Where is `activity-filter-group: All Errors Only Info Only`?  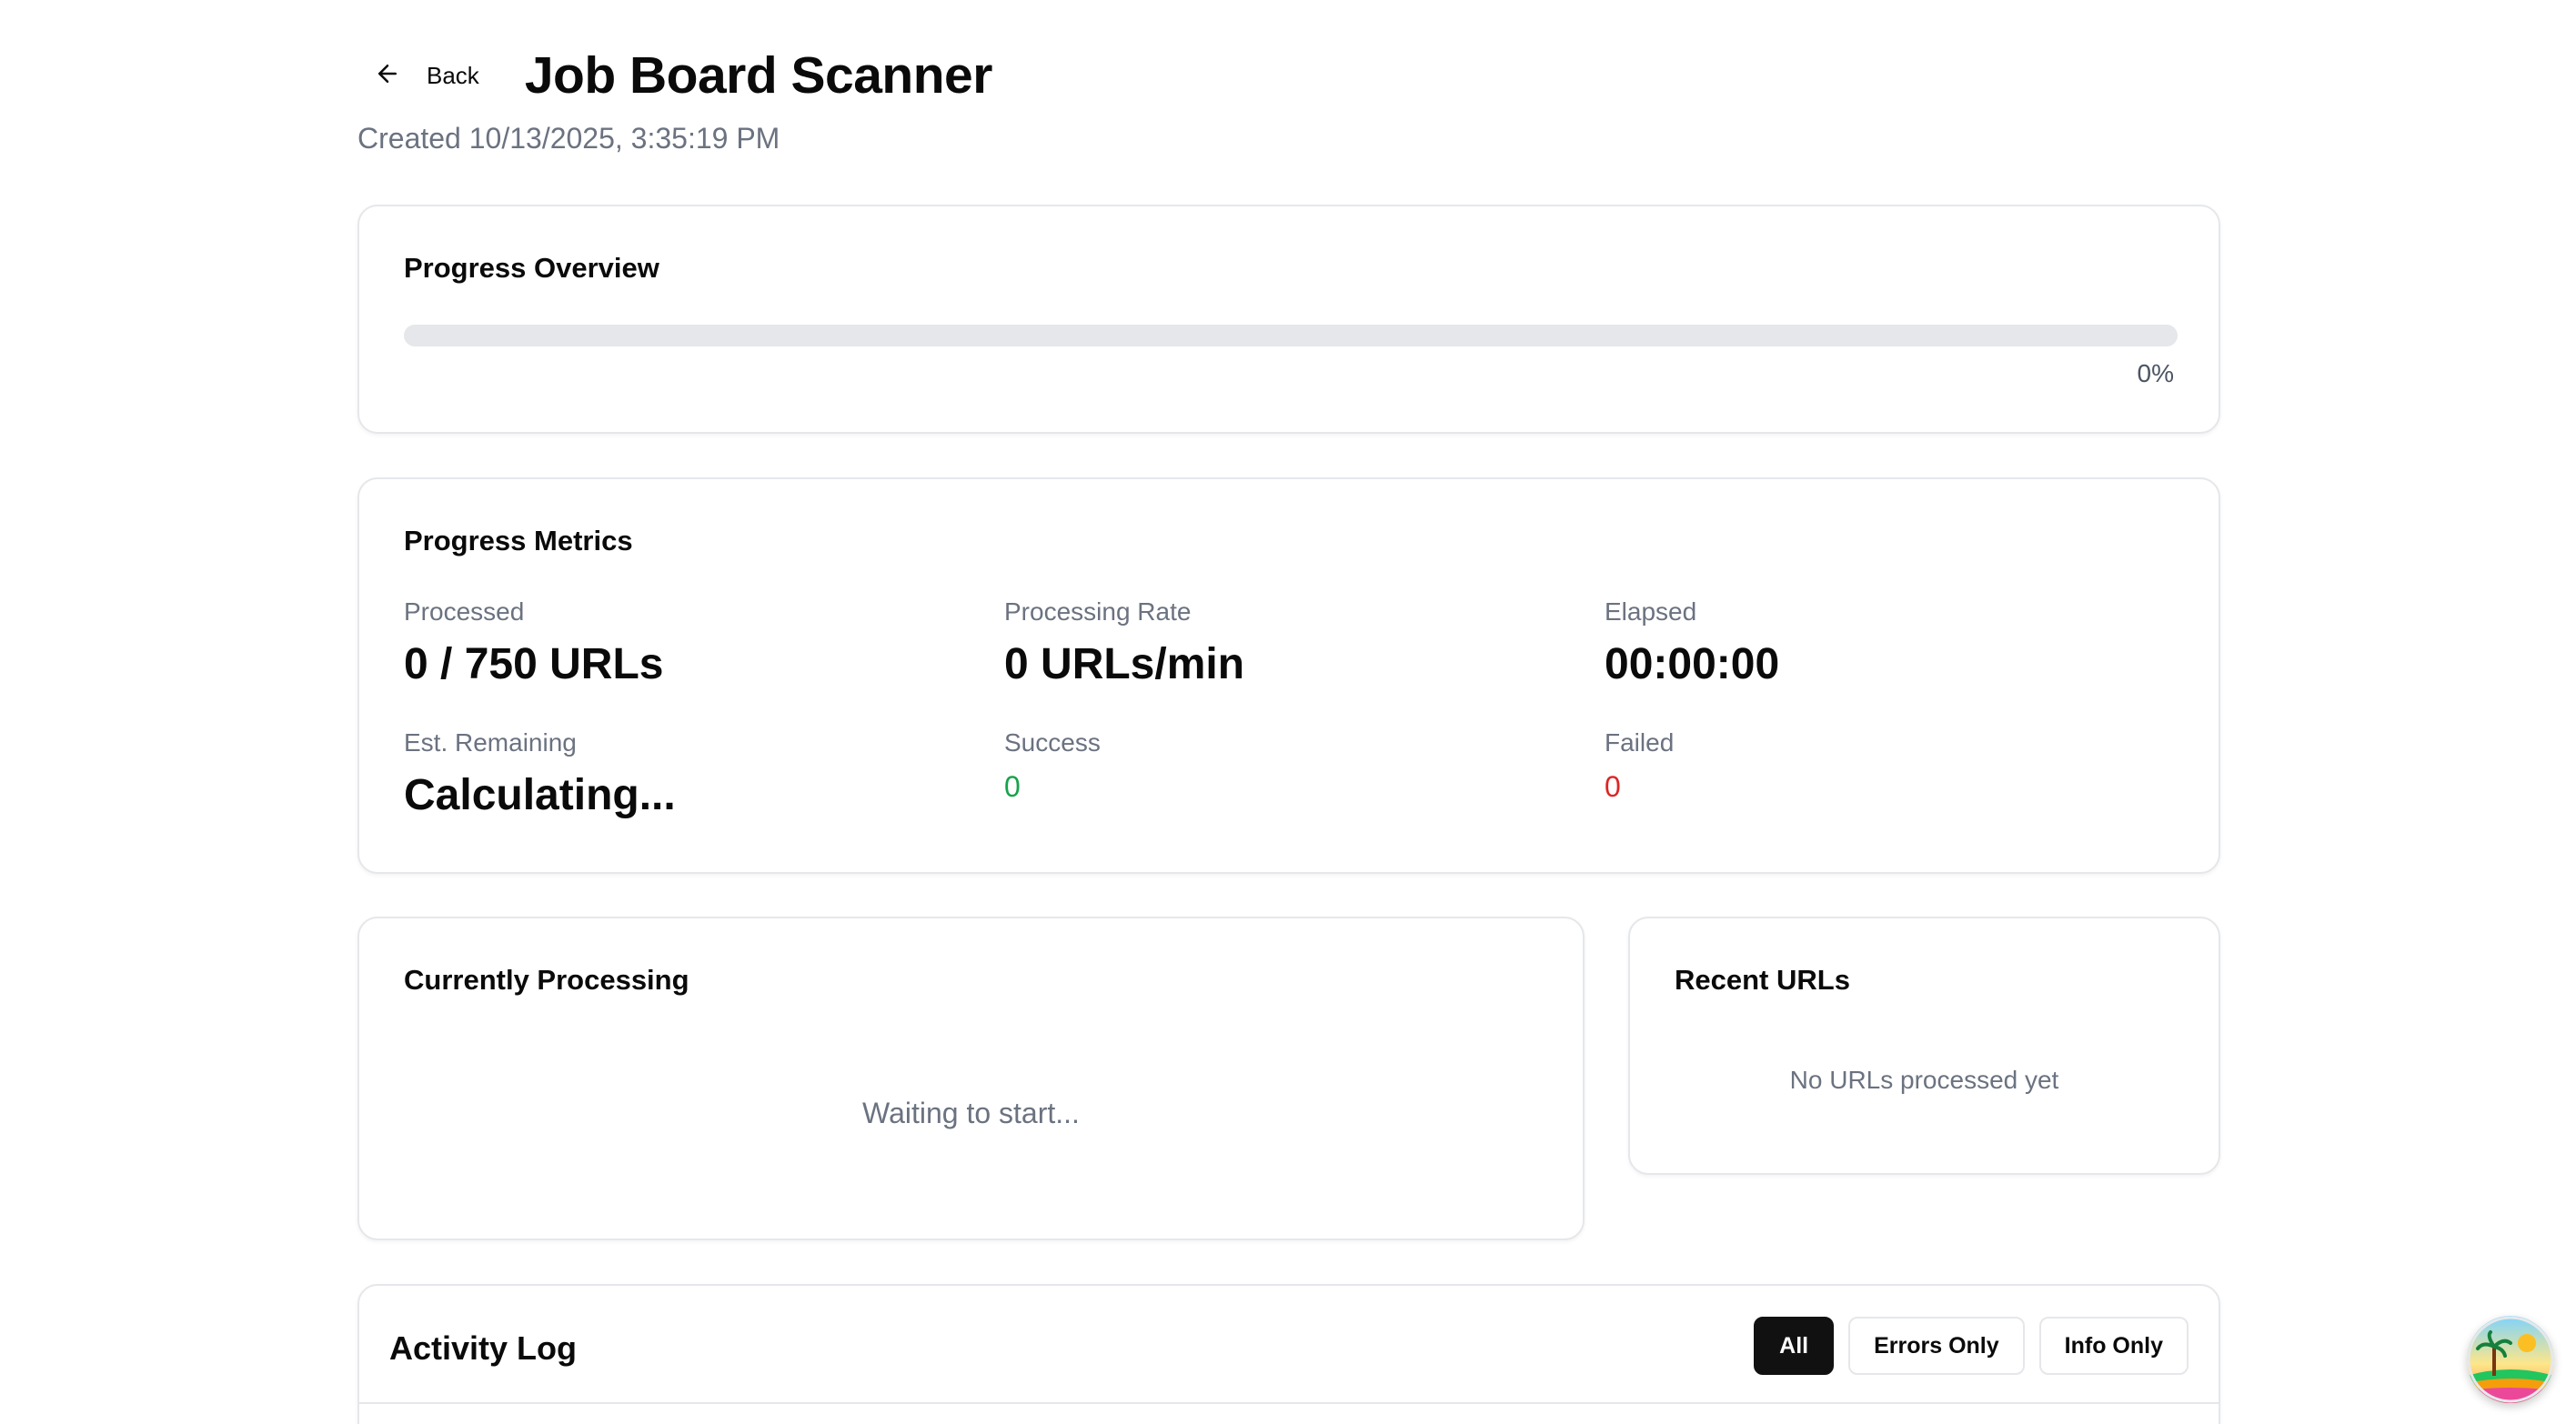 activity-filter-group: All Errors Only Info Only is located at coordinates (1971, 1346).